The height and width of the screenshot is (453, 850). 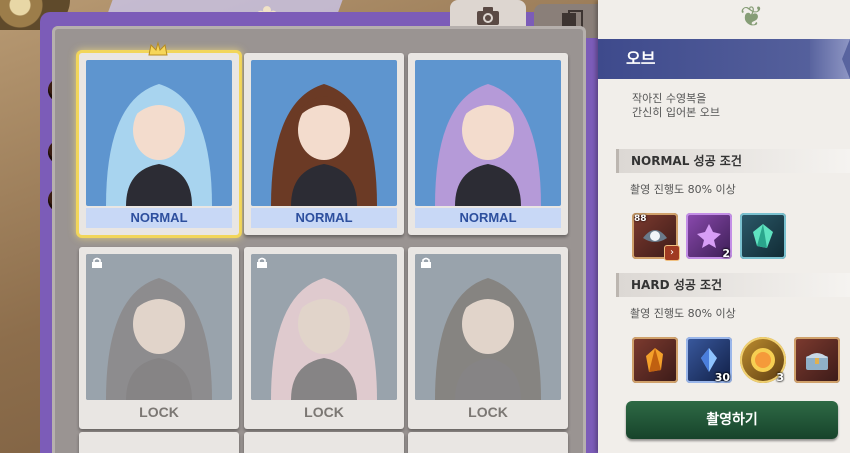 I want to click on reward-count: 30, so click(x=722, y=377).